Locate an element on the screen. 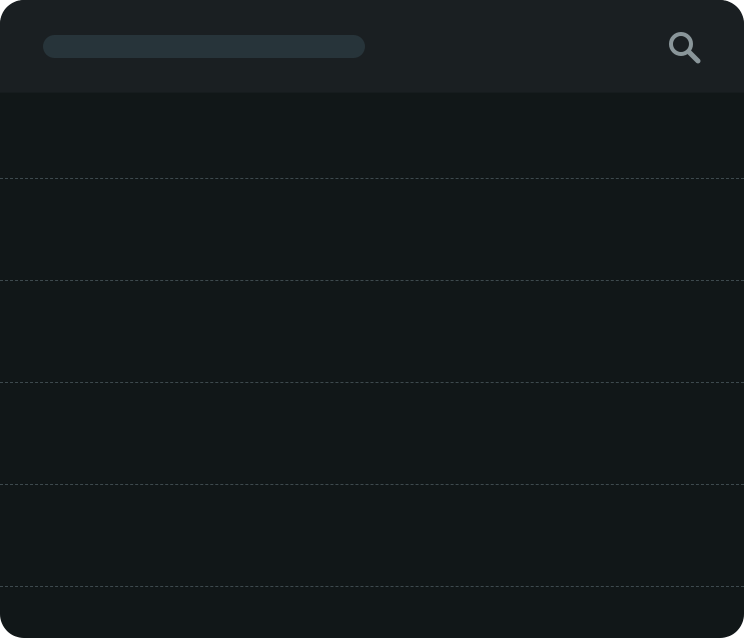 The height and width of the screenshot is (638, 744). search-input is located at coordinates (204, 46).